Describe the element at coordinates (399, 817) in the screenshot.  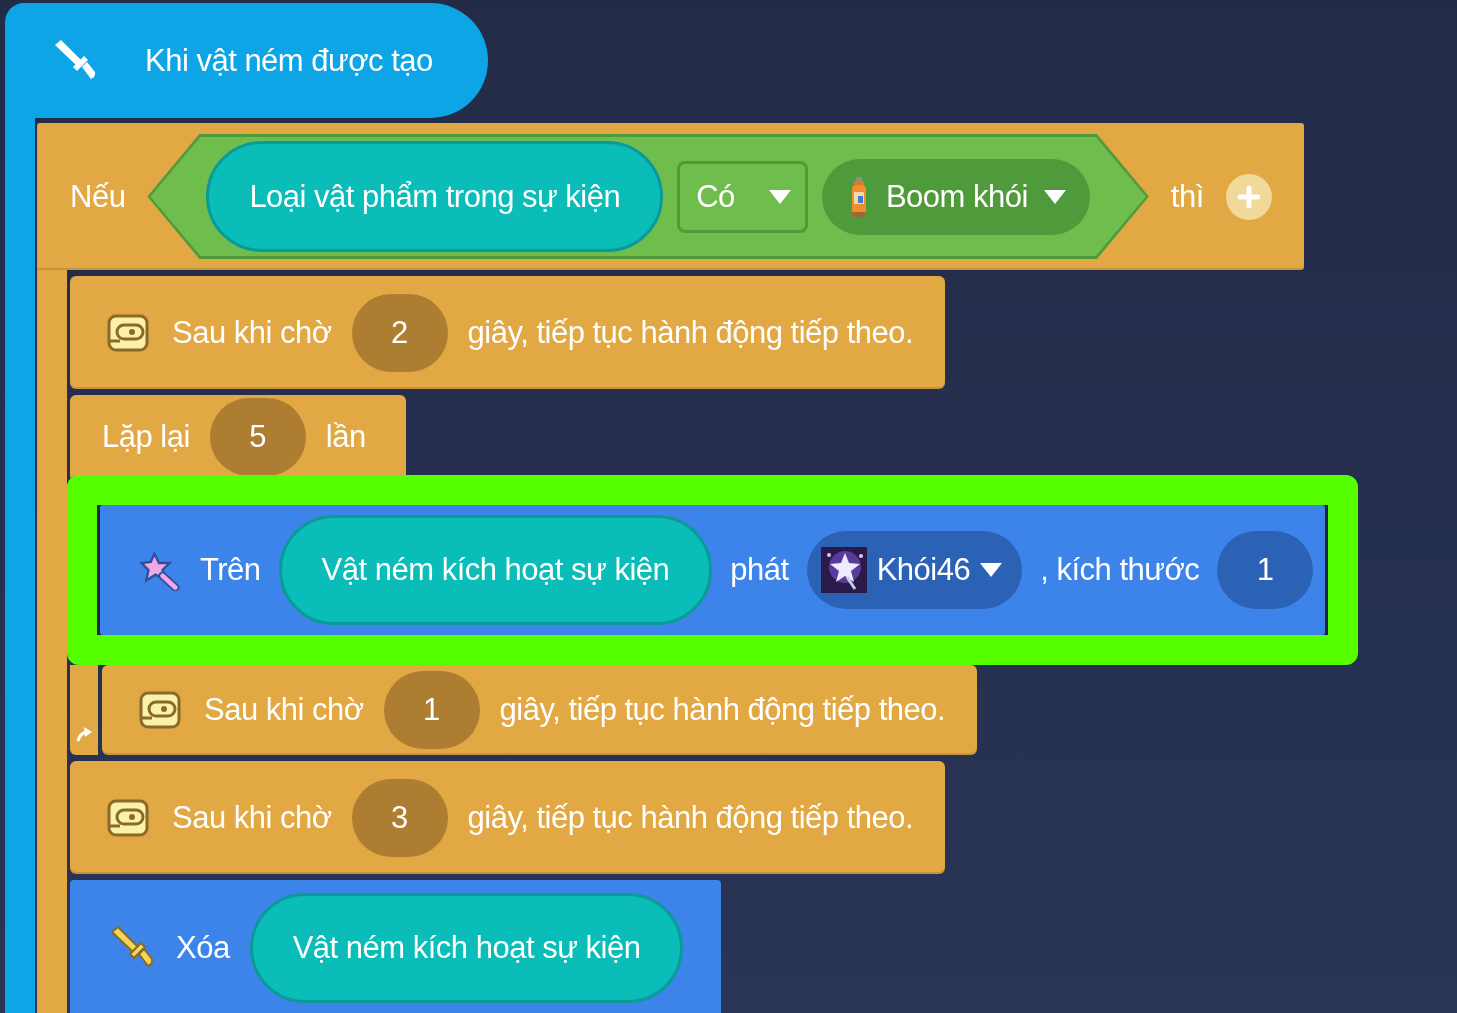
I see `number-field: 3` at that location.